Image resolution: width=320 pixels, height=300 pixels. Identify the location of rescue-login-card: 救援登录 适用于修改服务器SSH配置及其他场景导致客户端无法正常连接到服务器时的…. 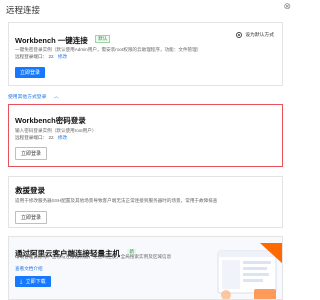
(145, 202).